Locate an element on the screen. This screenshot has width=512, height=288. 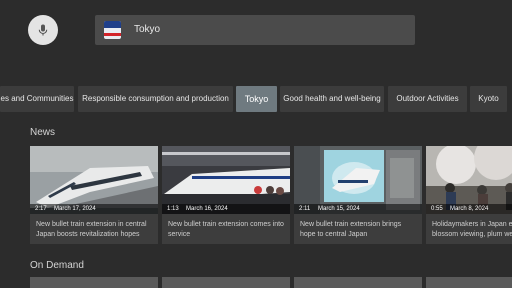
news-section-title: News is located at coordinates (43, 132).